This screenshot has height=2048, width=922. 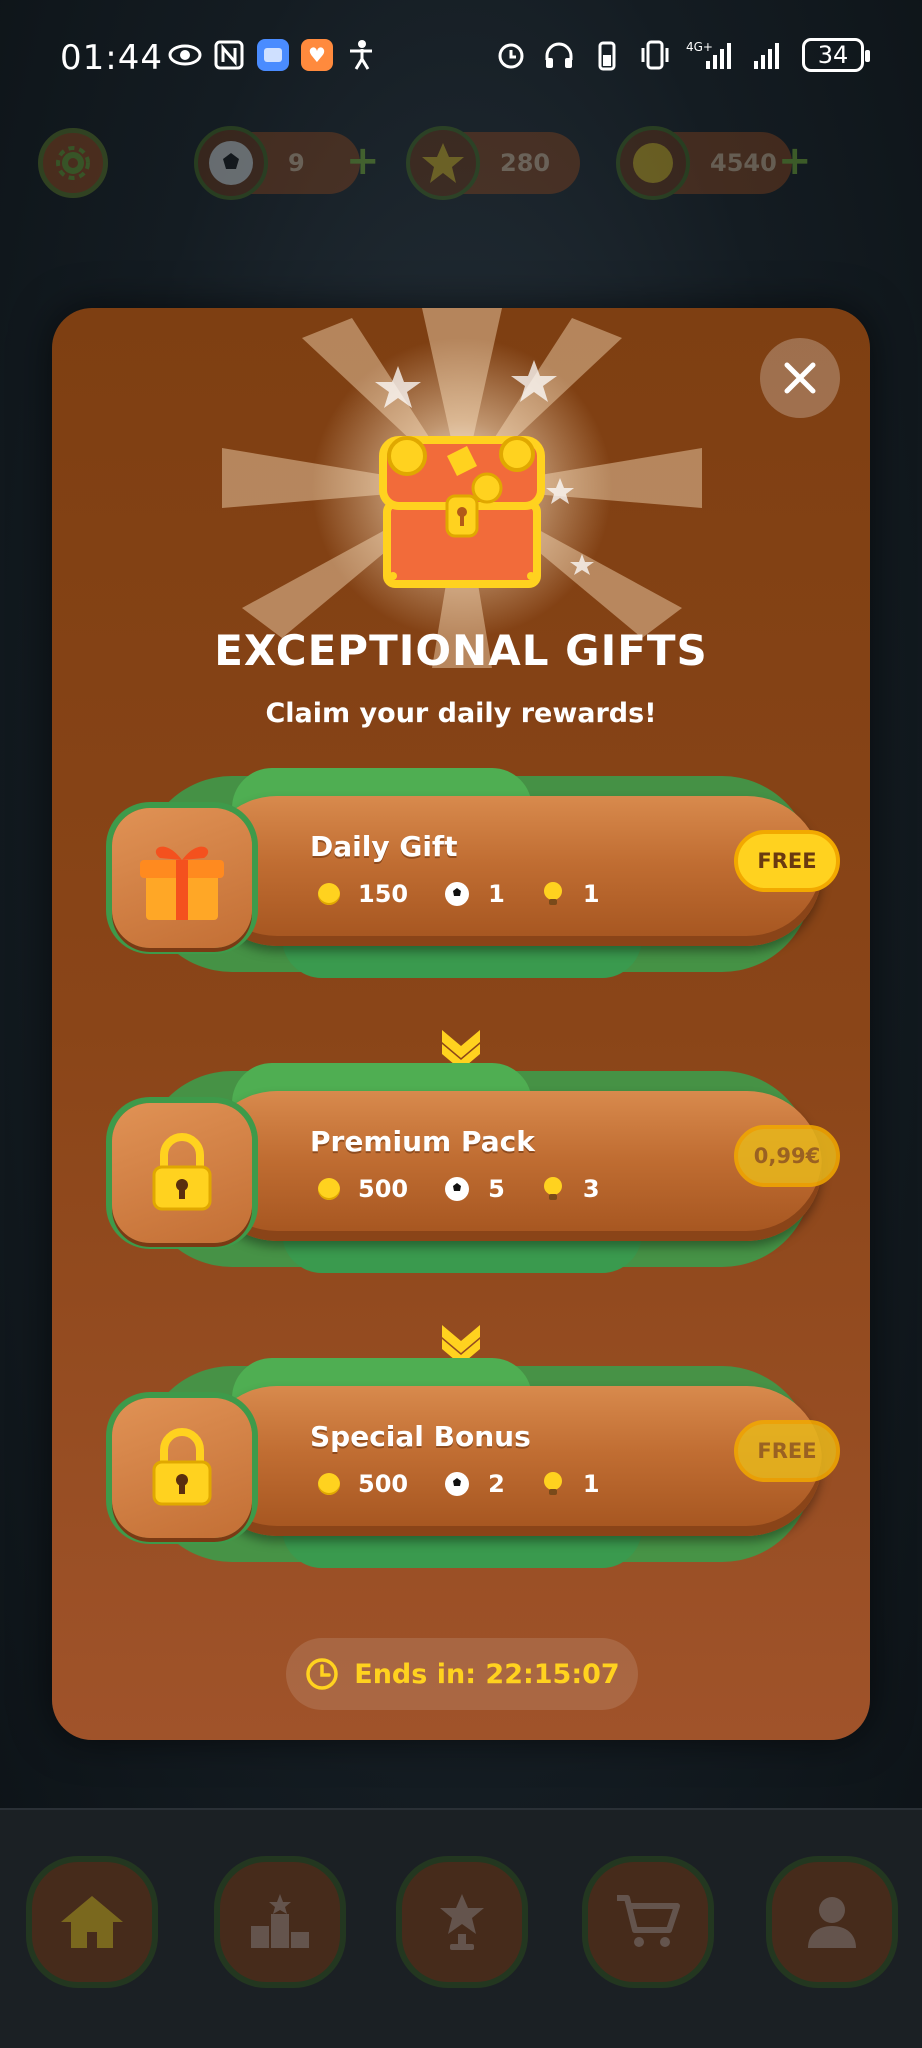 What do you see at coordinates (461, 713) in the screenshot?
I see `modal-subtitle: Claim your daily rewards!` at bounding box center [461, 713].